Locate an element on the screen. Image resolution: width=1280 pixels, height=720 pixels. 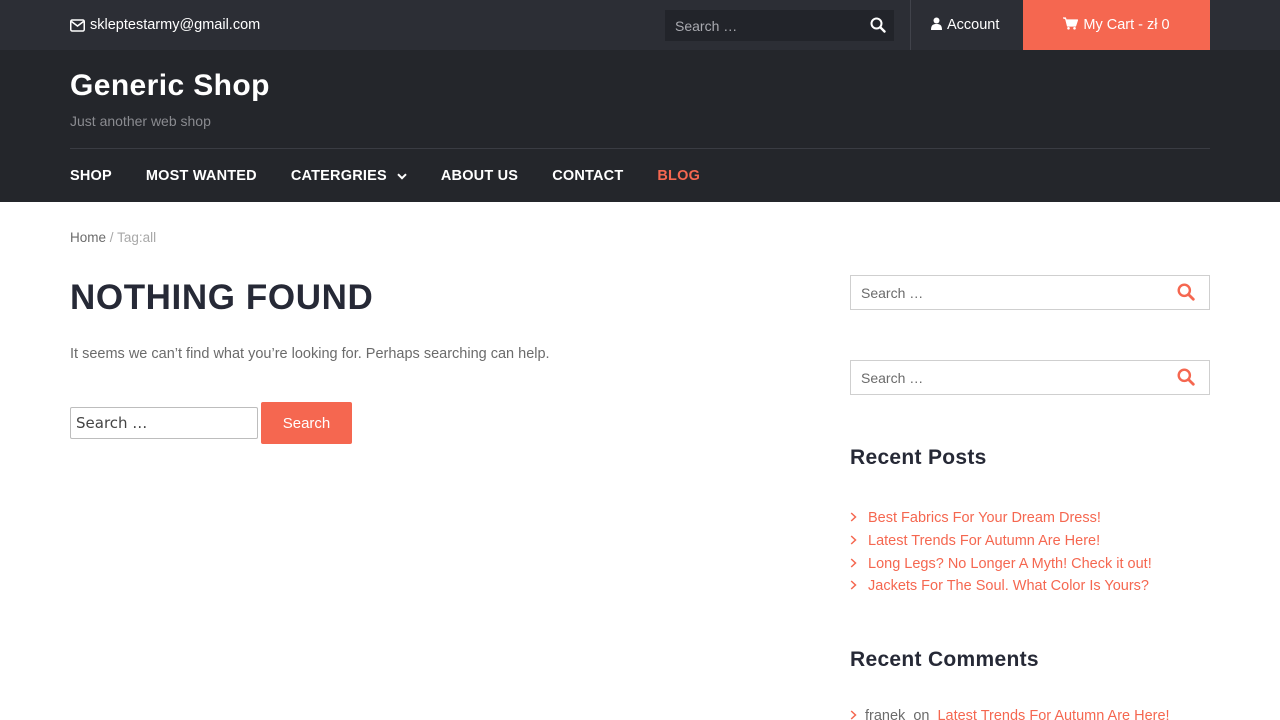
comment-post-link: Latest Trends For Autumn Are Here! is located at coordinates (1053, 714).